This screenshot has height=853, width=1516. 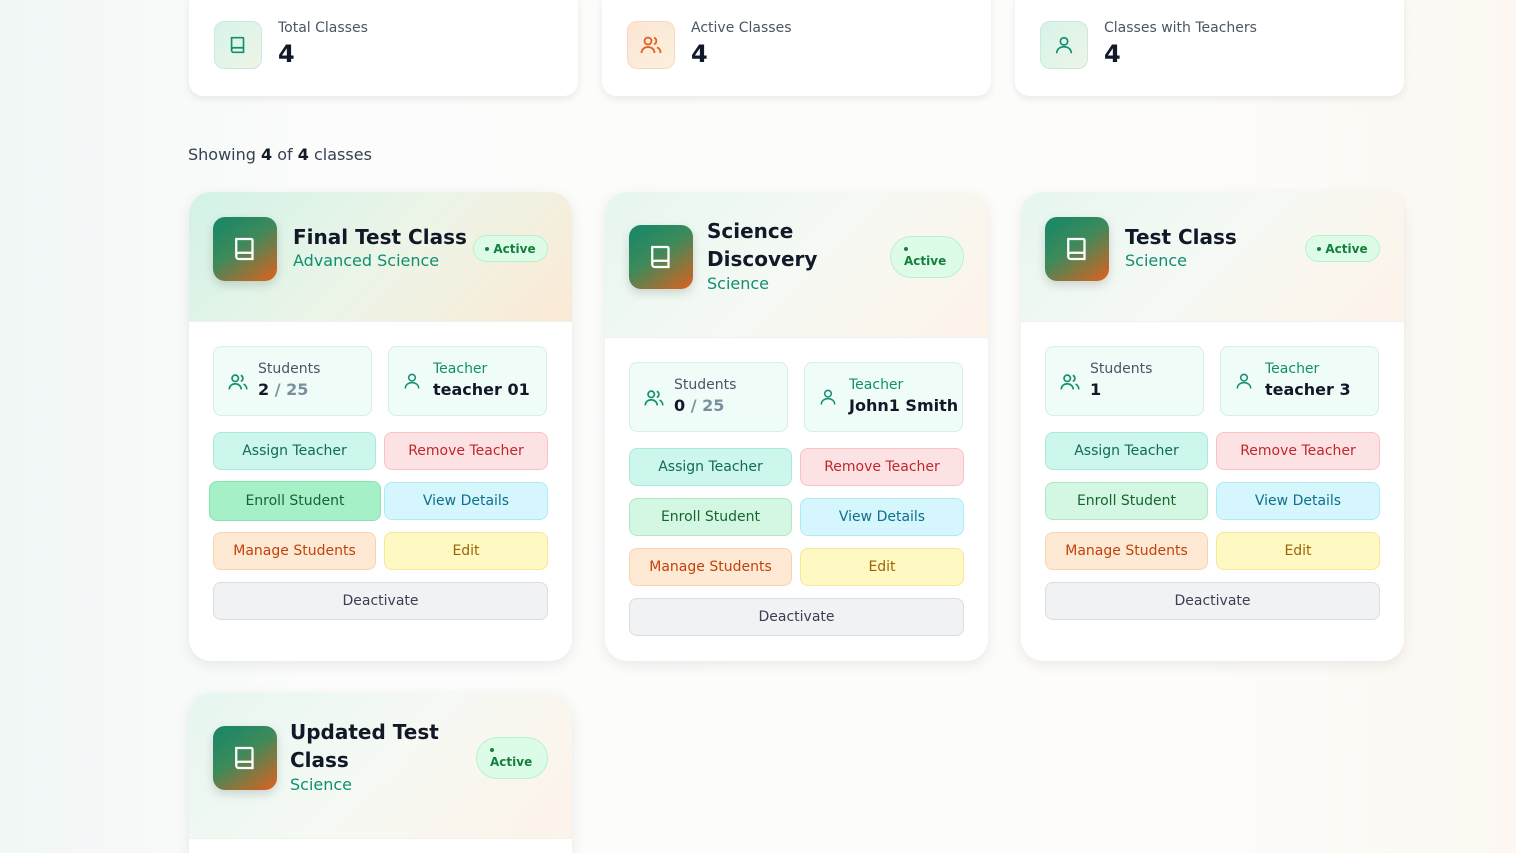 I want to click on results-count: Showing 4 of 4 classes, so click(x=280, y=154).